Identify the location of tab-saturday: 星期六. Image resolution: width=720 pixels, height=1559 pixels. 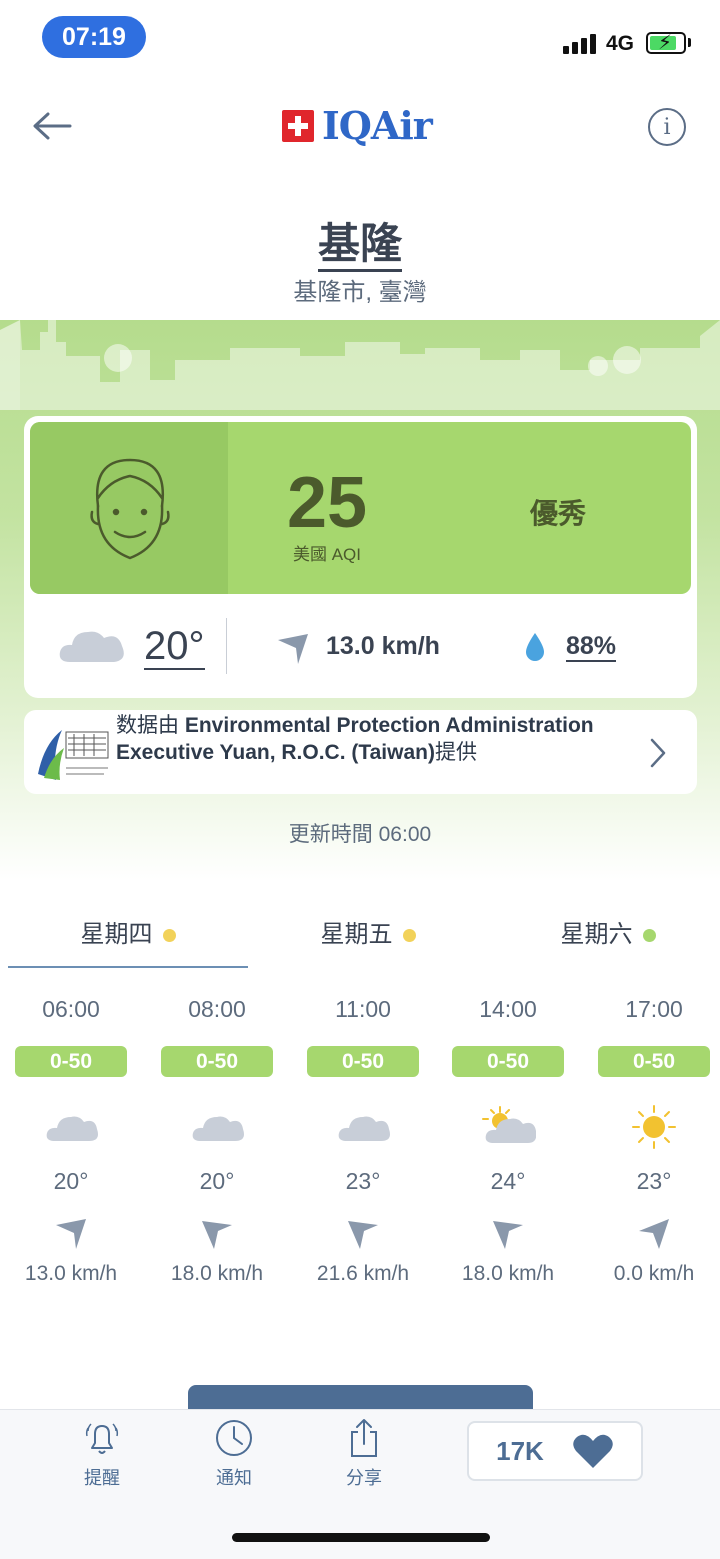
(604, 931).